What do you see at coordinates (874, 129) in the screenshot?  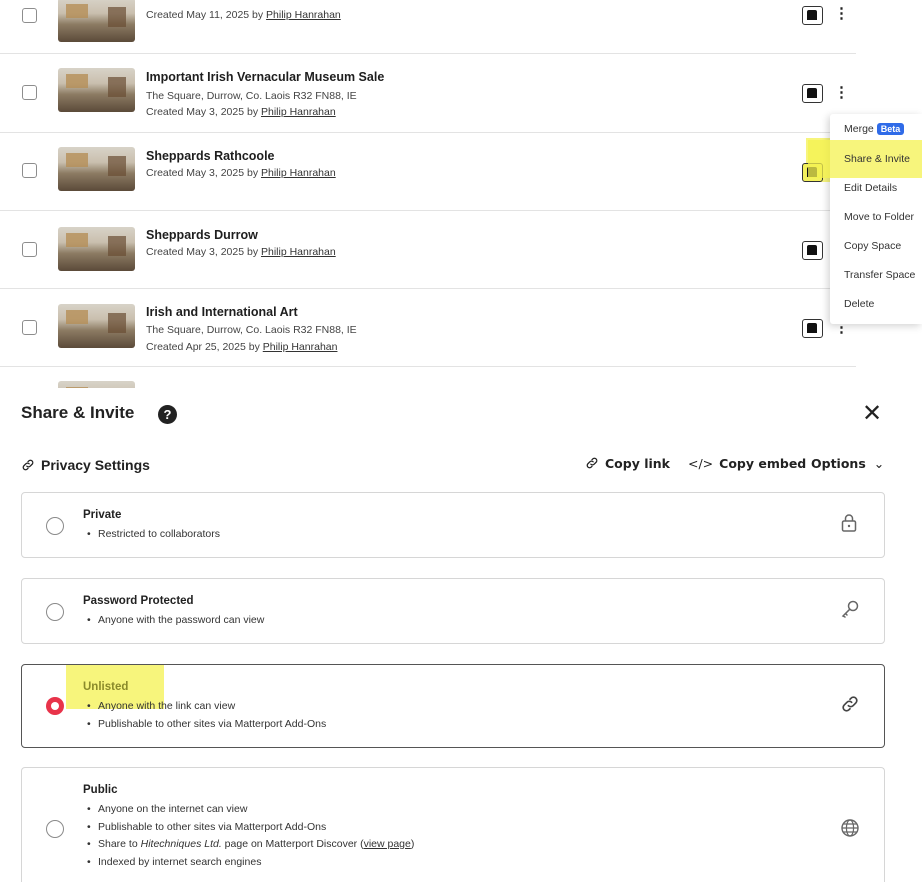 I see `menu-item-merge: Merge Beta` at bounding box center [874, 129].